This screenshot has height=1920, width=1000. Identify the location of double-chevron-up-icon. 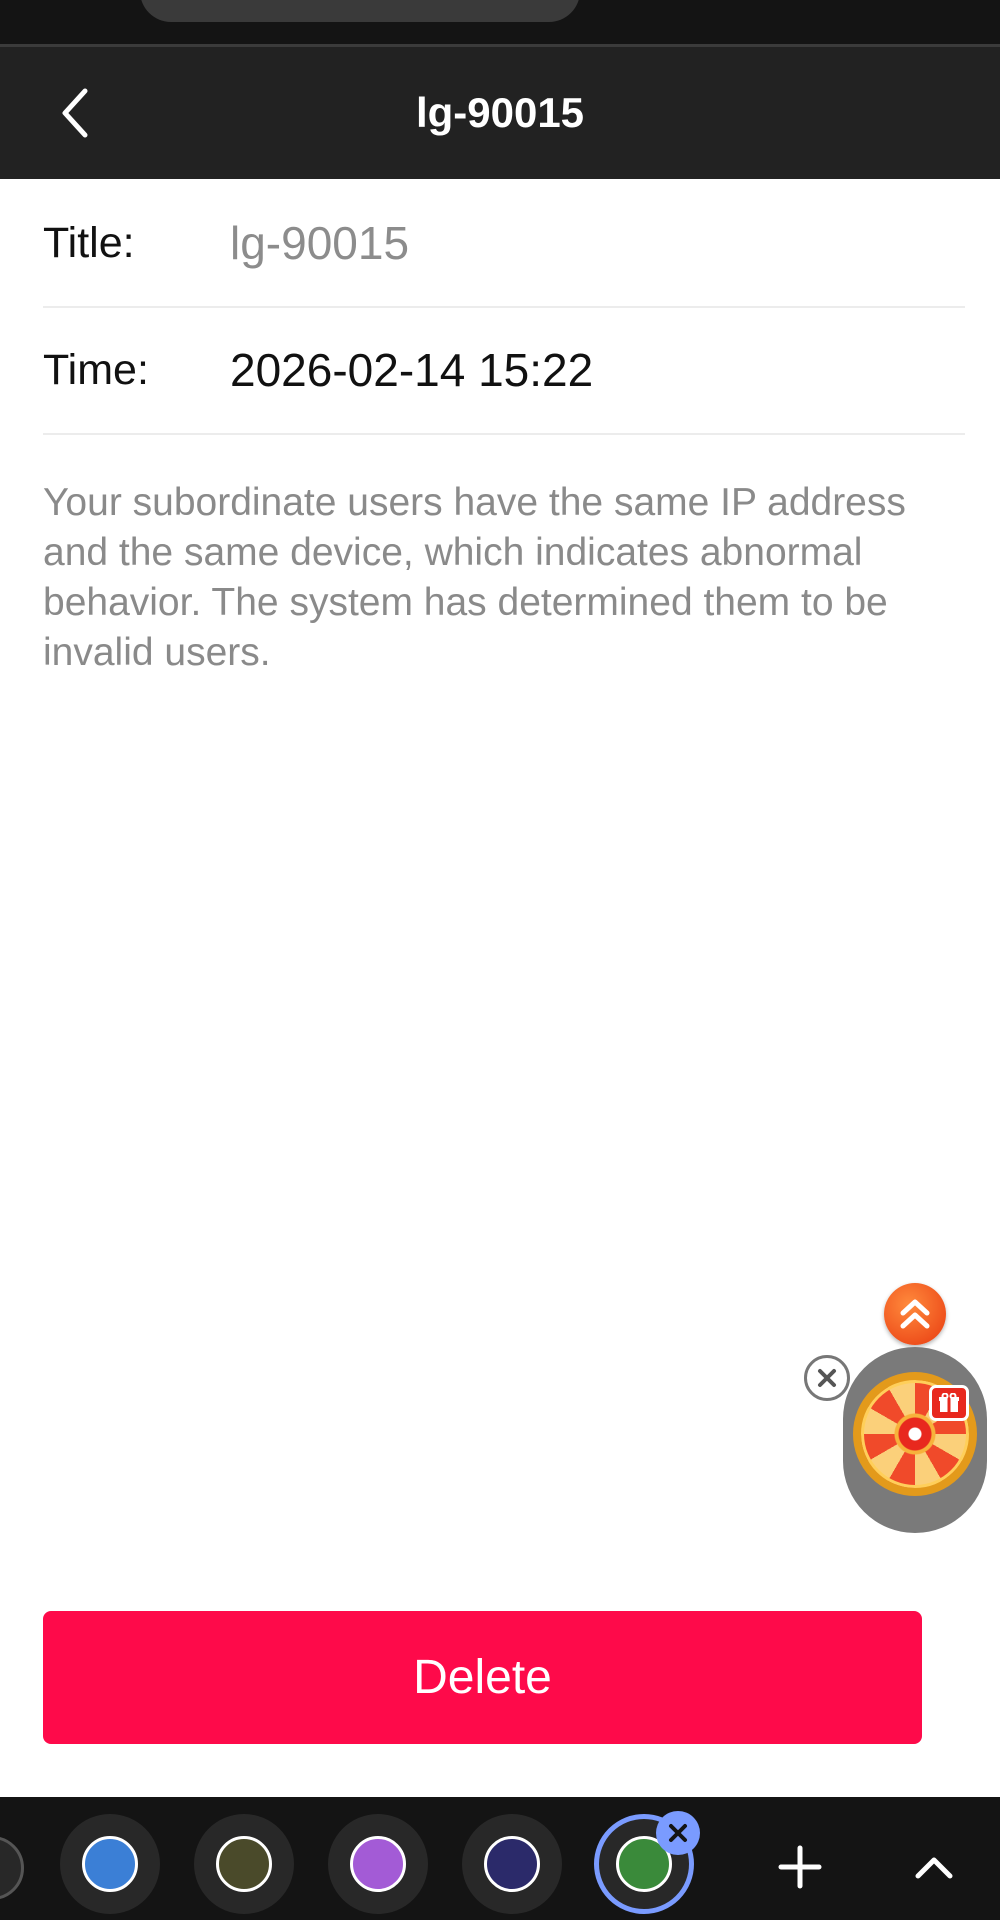
(915, 1314).